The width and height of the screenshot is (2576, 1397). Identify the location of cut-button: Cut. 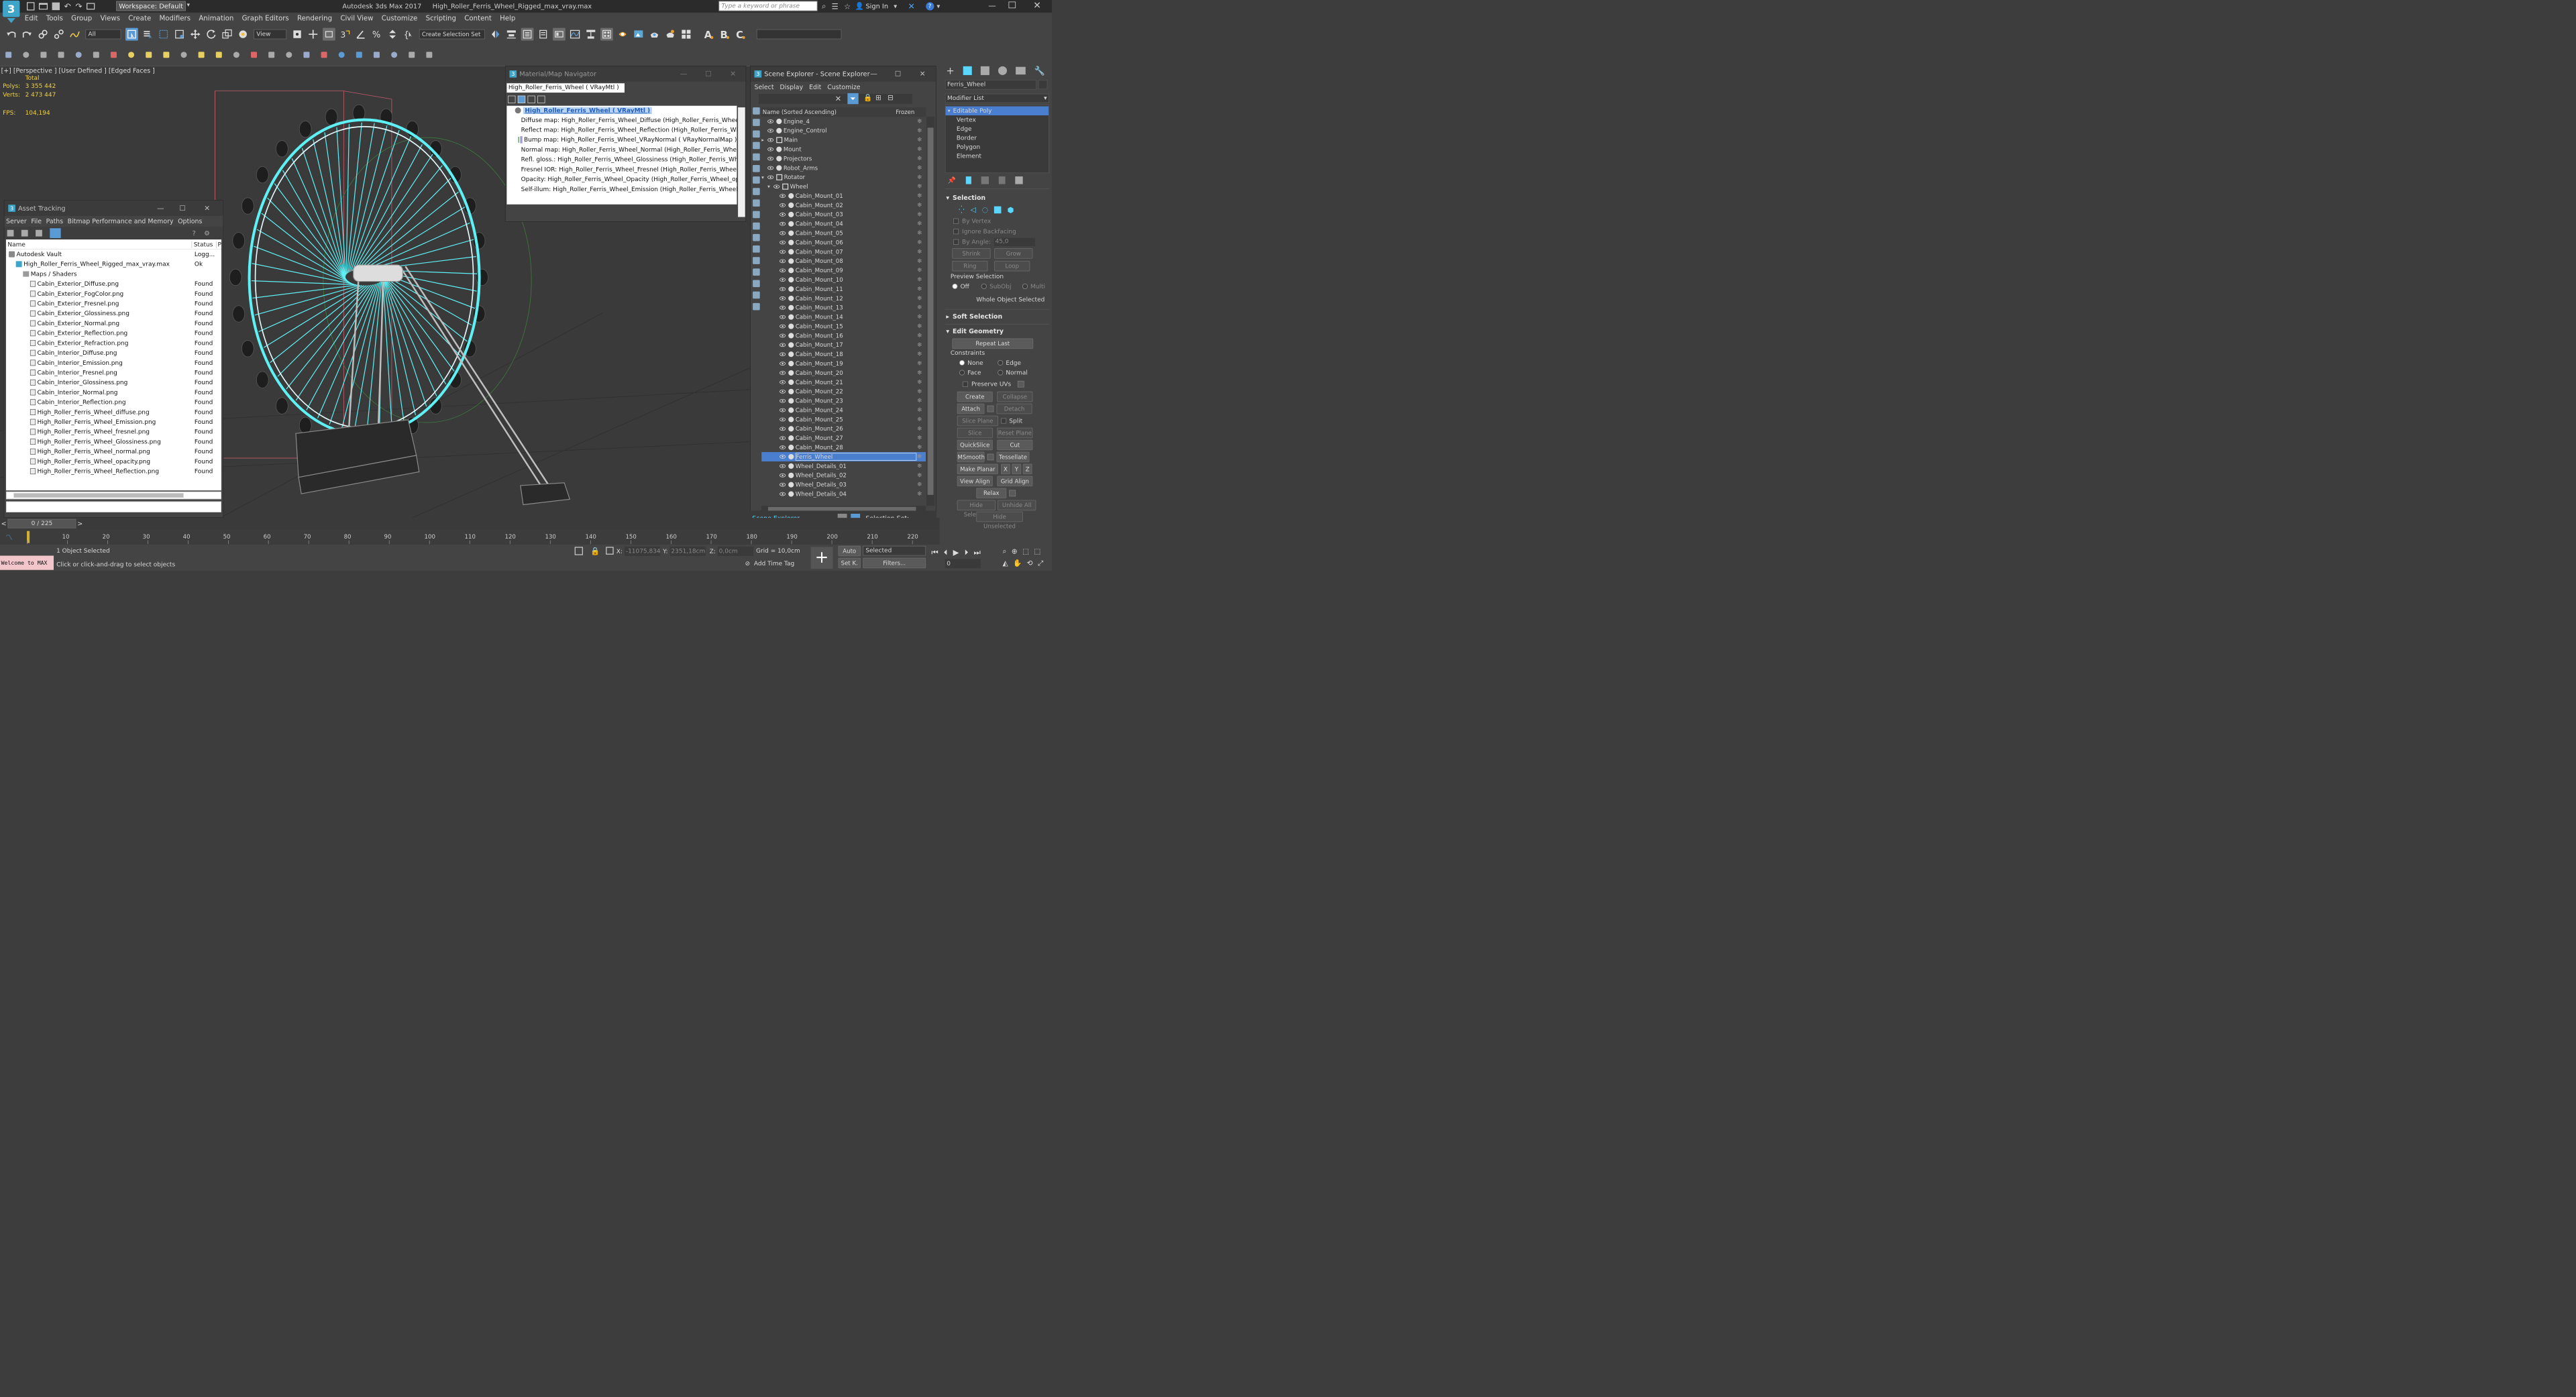
(1015, 445).